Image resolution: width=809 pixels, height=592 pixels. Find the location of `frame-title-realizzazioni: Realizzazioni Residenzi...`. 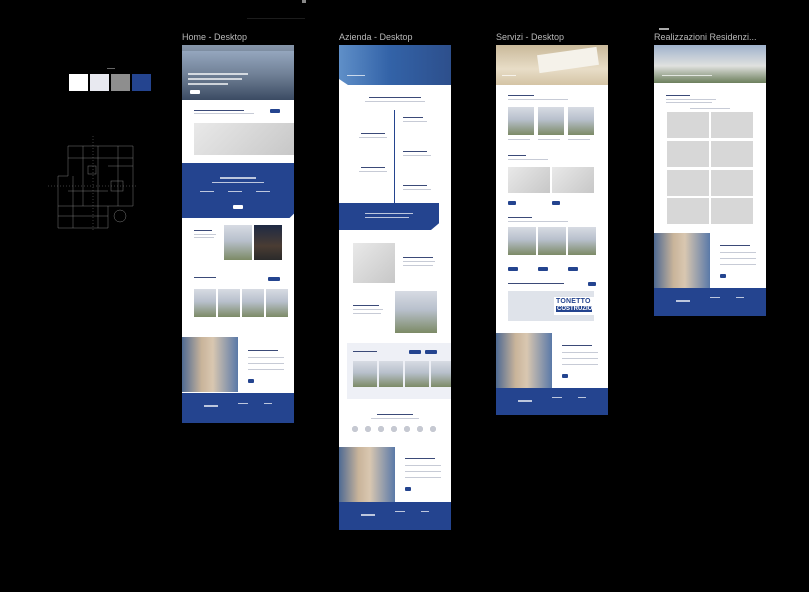

frame-title-realizzazioni: Realizzazioni Residenzi... is located at coordinates (710, 37).